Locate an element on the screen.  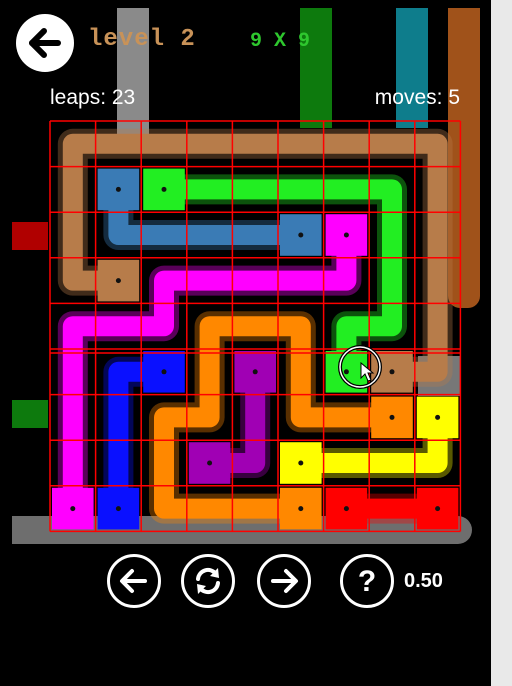
arrow-left-icon is located at coordinates (133, 581).